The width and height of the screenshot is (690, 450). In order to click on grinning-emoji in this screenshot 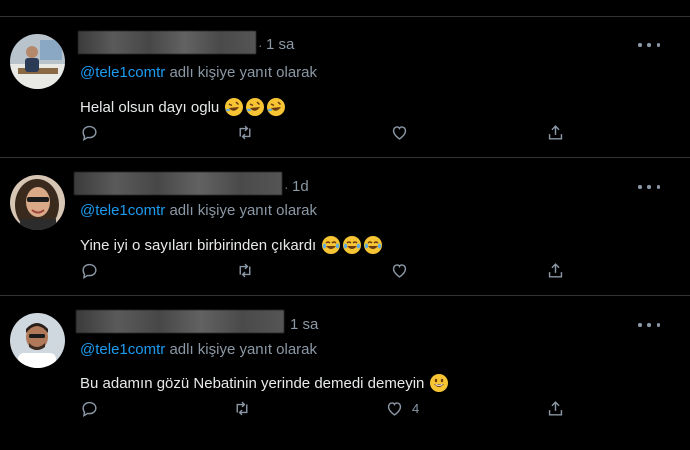, I will do `click(439, 383)`.